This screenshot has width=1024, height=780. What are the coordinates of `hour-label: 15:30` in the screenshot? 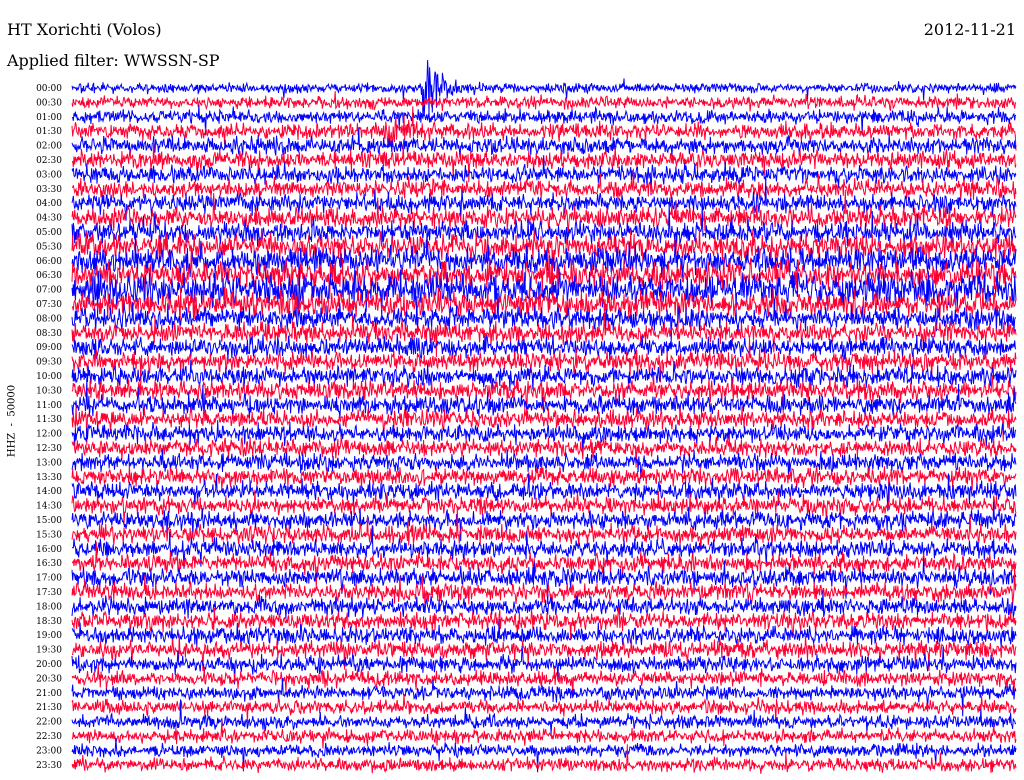 It's located at (49, 535).